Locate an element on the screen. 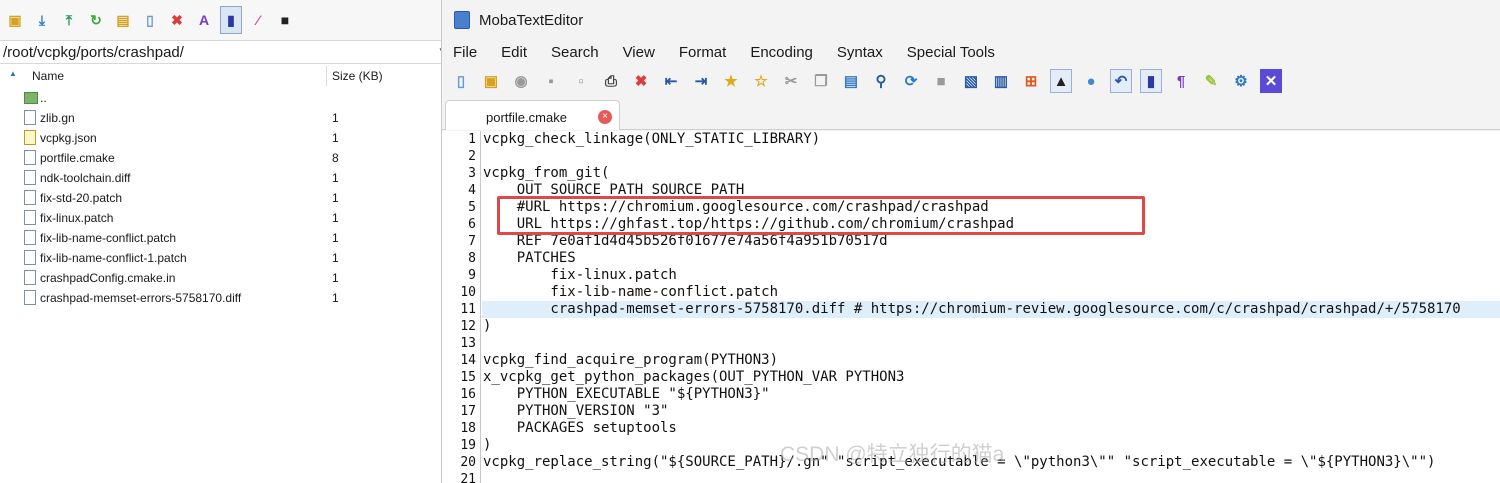 The width and height of the screenshot is (1500, 483). menu-item: View is located at coordinates (639, 52).